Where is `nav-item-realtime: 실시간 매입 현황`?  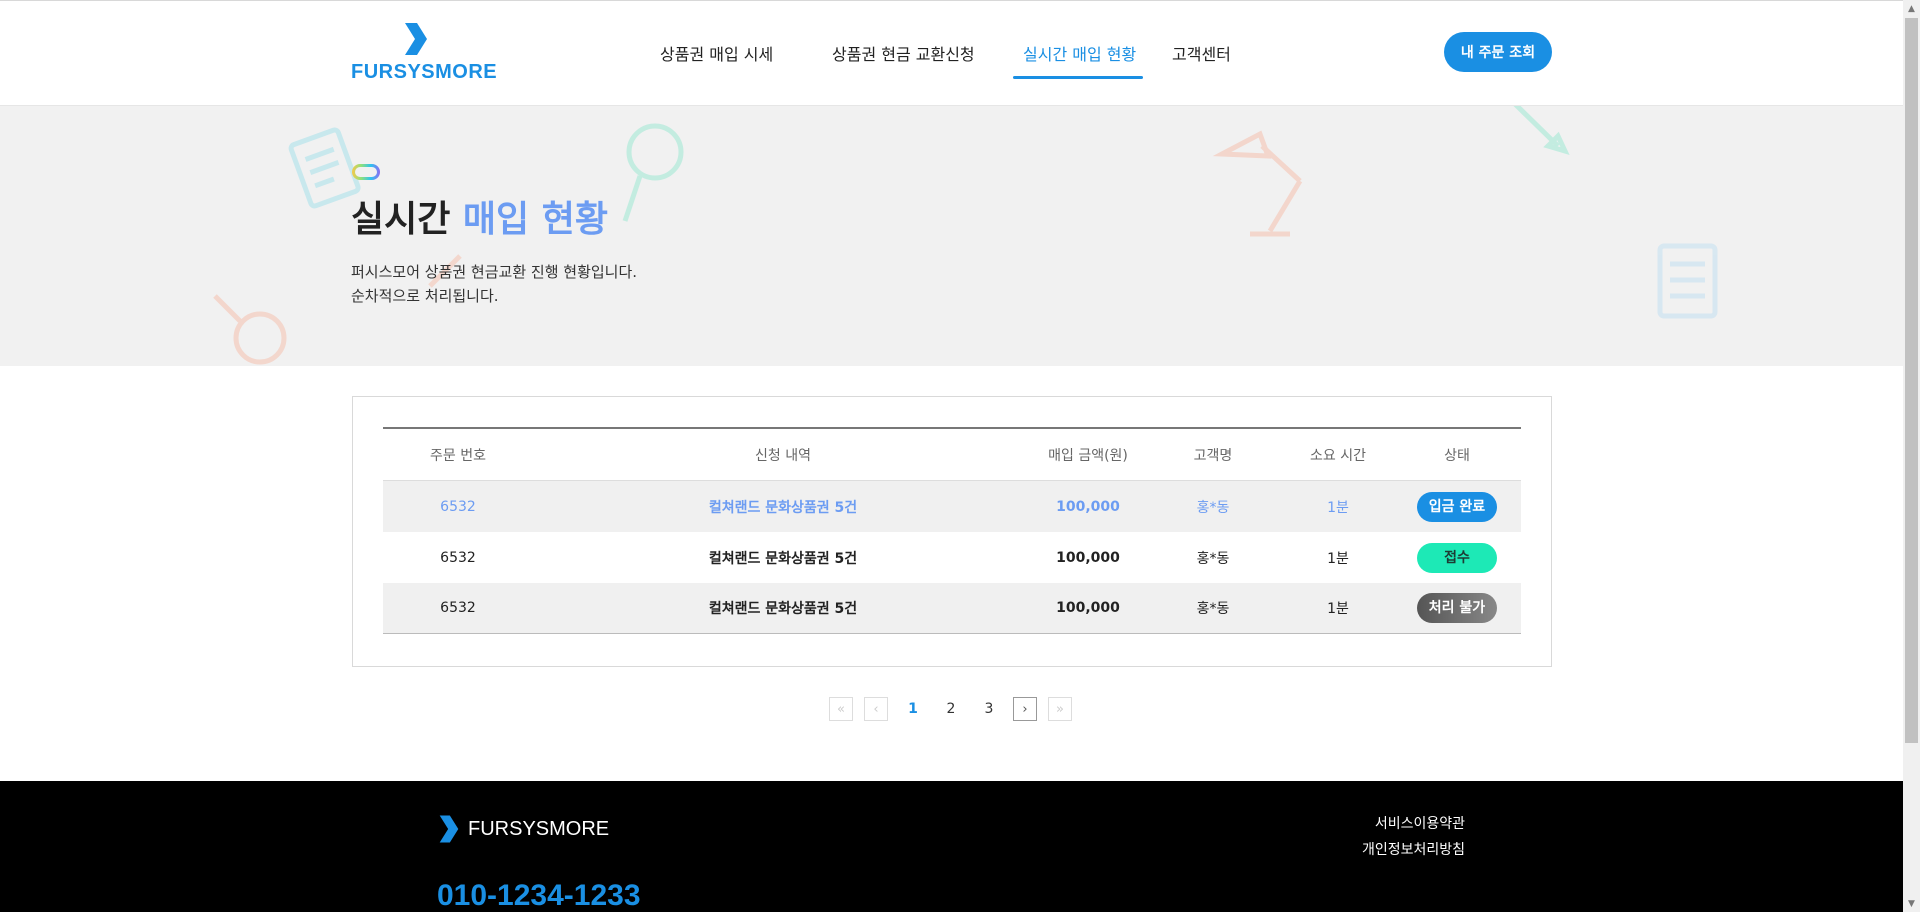 nav-item-realtime: 실시간 매입 현황 is located at coordinates (1078, 60).